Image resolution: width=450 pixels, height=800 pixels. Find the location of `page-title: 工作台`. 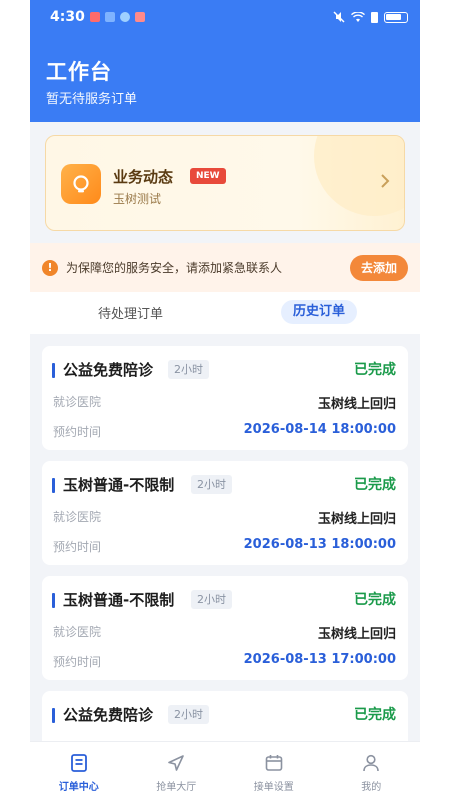

page-title: 工作台 is located at coordinates (79, 72).